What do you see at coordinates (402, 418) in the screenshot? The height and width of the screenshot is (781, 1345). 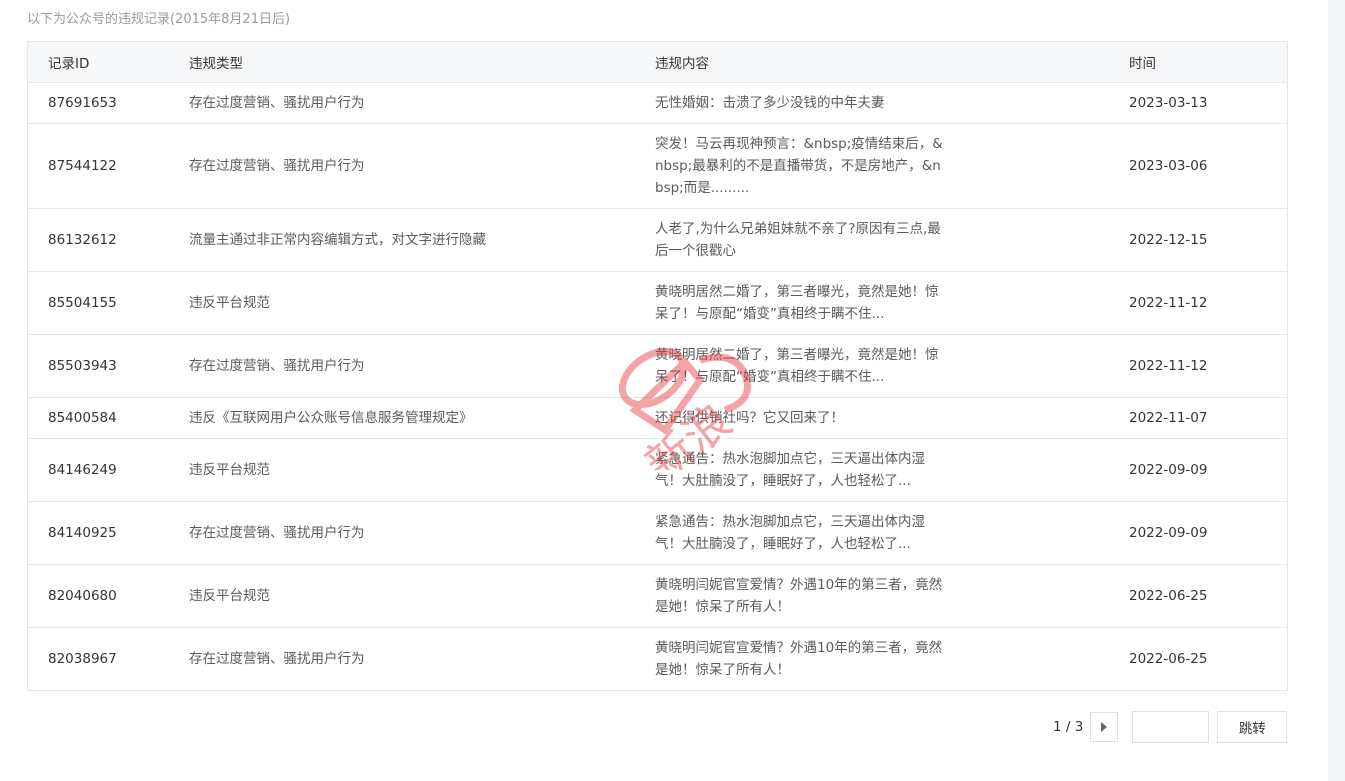 I see `cell-violation-type: 违反《互联网用户公众账号信息服务管理规定》` at bounding box center [402, 418].